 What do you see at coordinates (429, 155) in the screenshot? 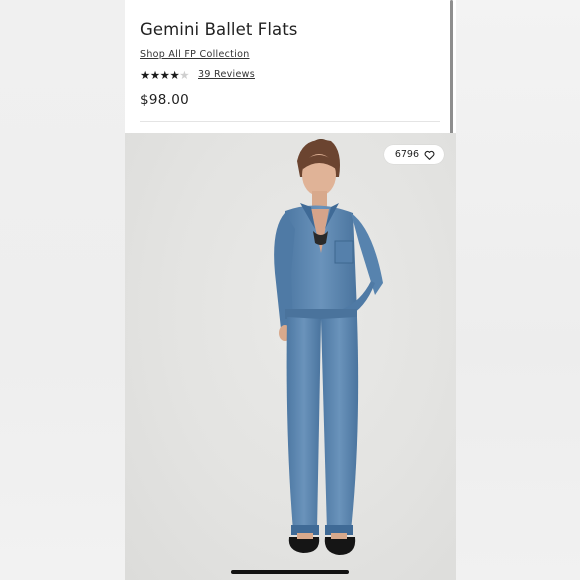
I see `heart-icon` at bounding box center [429, 155].